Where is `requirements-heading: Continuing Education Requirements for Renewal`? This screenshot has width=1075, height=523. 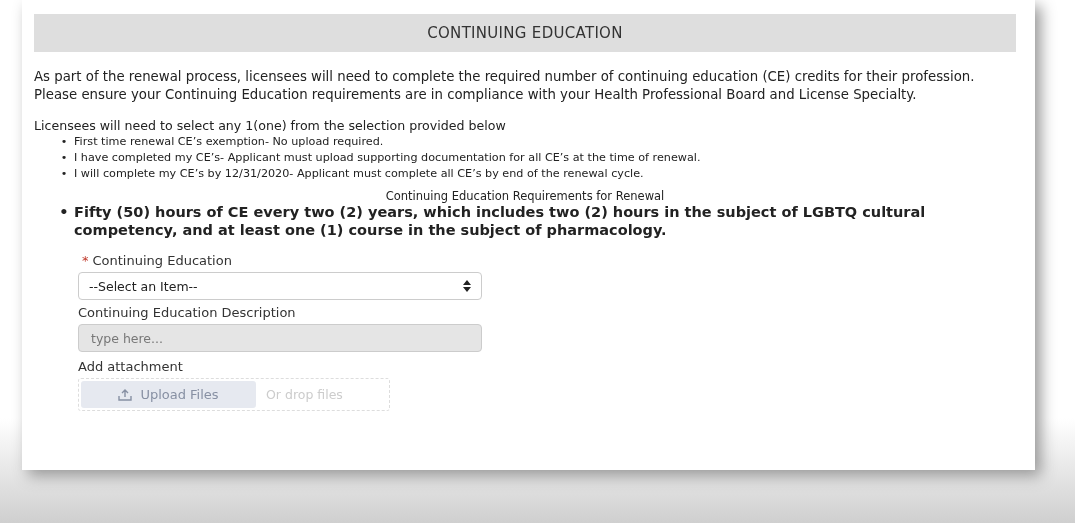
requirements-heading: Continuing Education Requirements for Renewal is located at coordinates (525, 196).